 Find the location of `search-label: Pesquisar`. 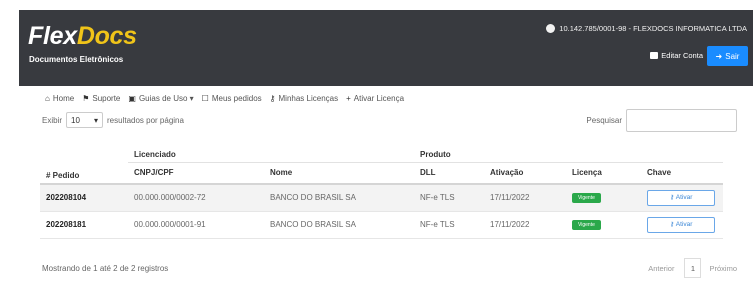

search-label: Pesquisar is located at coordinates (604, 120).